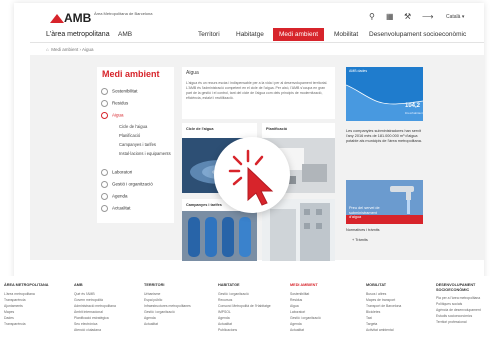  I want to click on nav-territori: Territori, so click(209, 34).